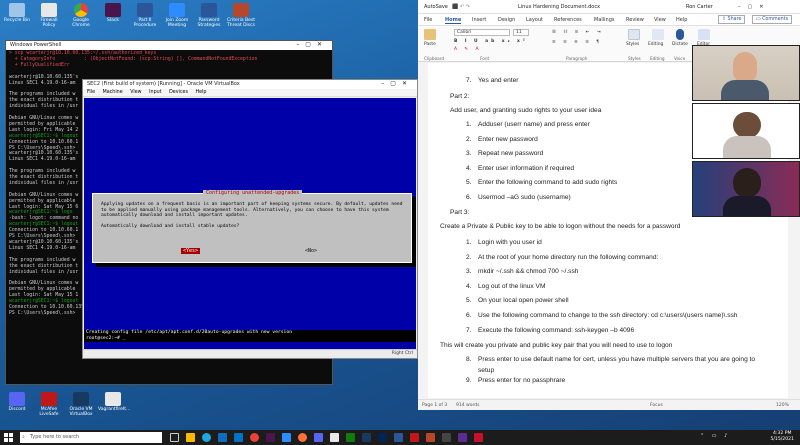 This screenshot has height=445, width=800. What do you see at coordinates (657, 58) in the screenshot?
I see `group-editing: Editing` at bounding box center [657, 58].